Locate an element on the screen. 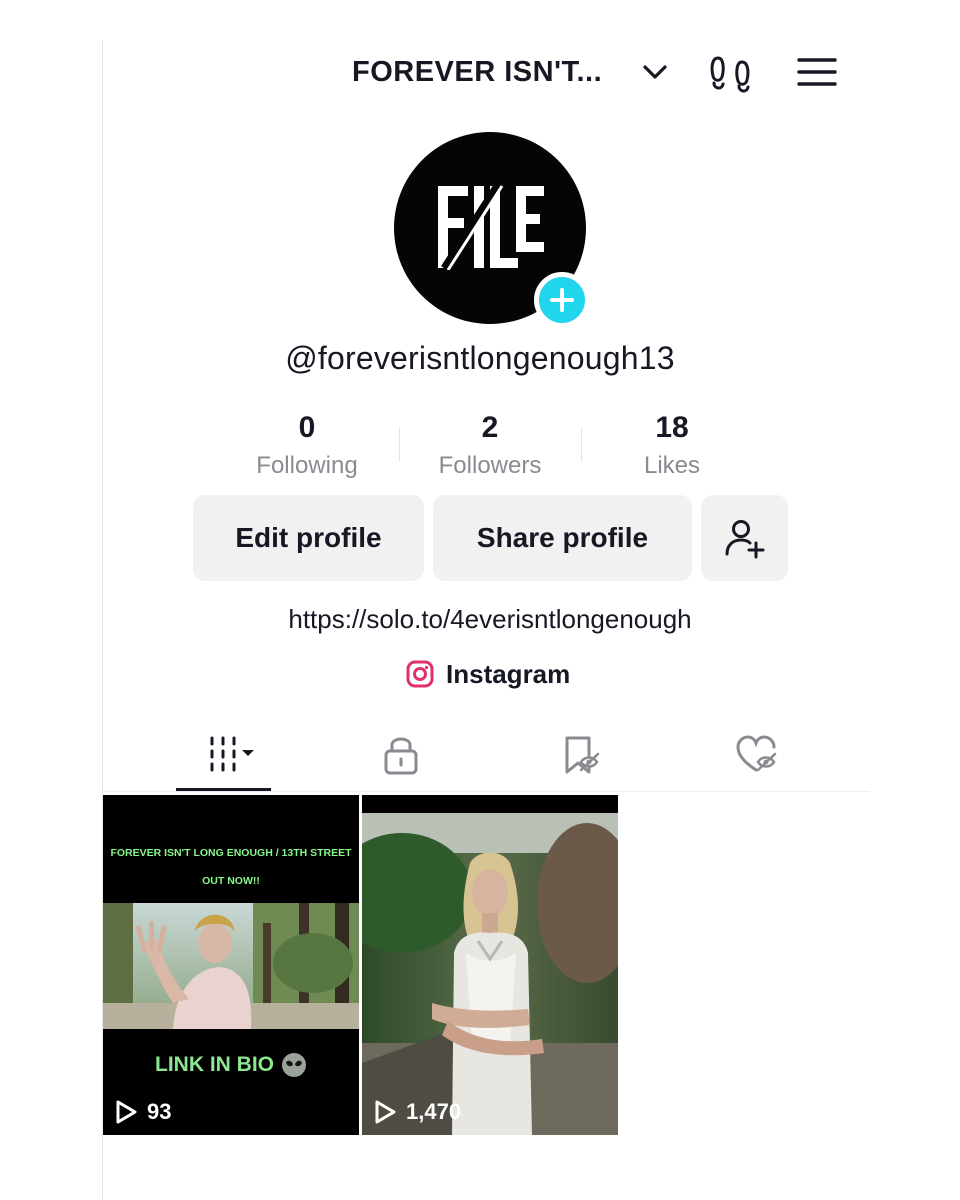 Image resolution: width=960 pixels, height=1200 pixels. add-friends-button is located at coordinates (744, 538).